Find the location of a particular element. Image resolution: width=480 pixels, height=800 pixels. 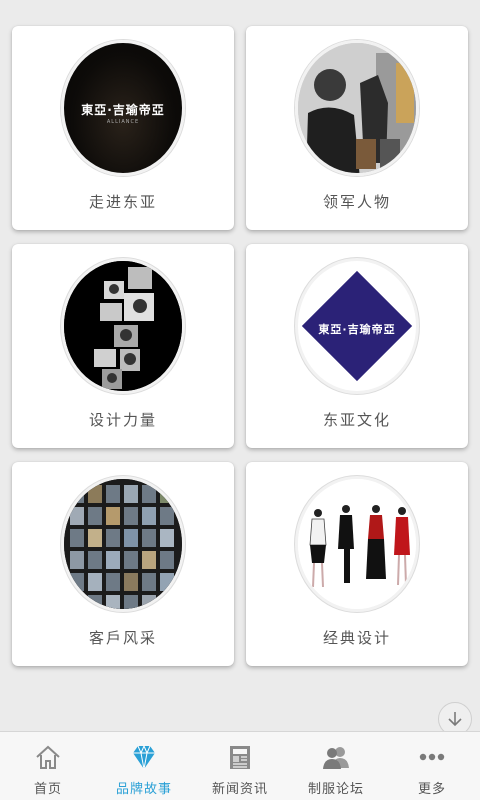

tab-more: 更多 is located at coordinates (432, 766).